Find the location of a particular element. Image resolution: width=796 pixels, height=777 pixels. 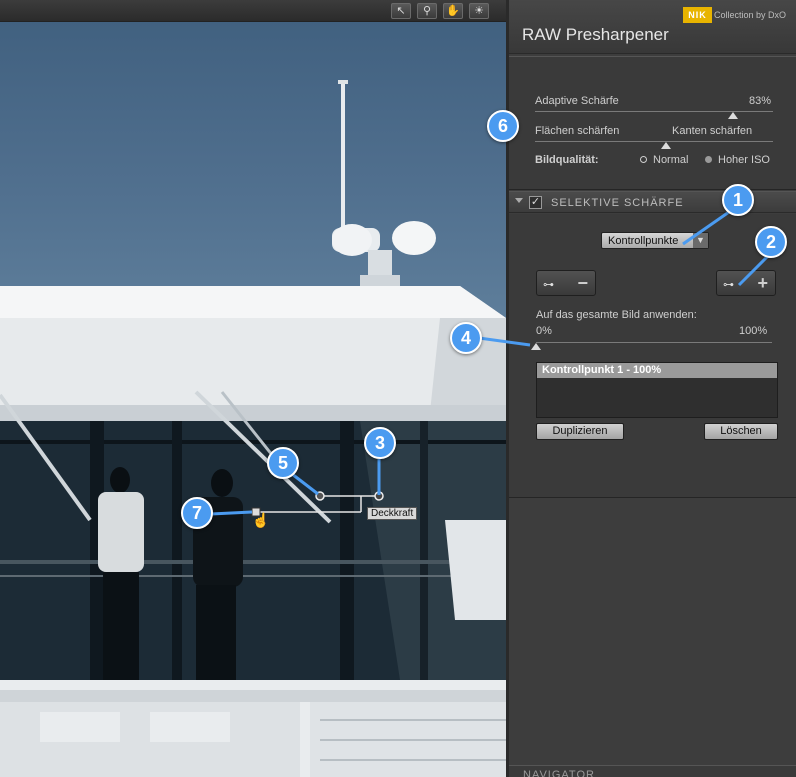

list-item: Kontrollpunkt 1 - 100% is located at coordinates (657, 370).